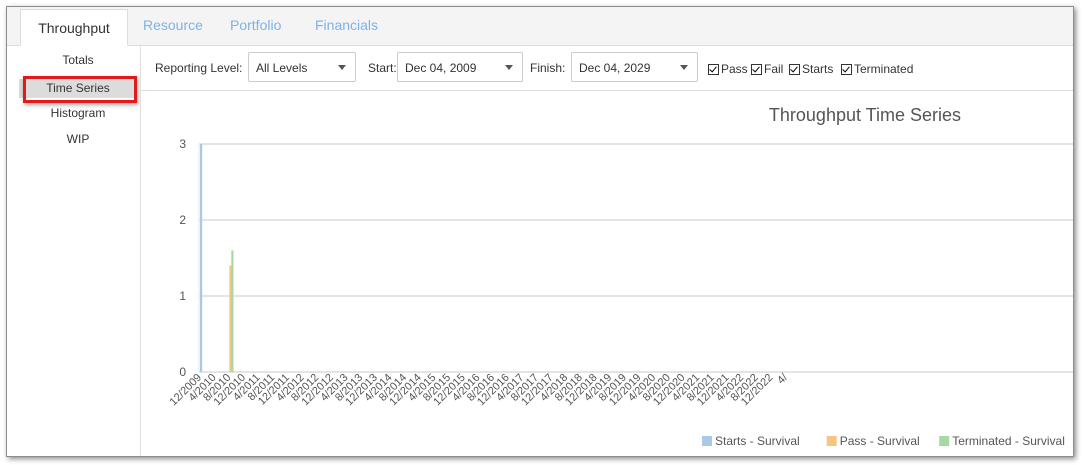 The width and height of the screenshot is (1083, 465). I want to click on fail-checkbox-label: Fail, so click(774, 69).